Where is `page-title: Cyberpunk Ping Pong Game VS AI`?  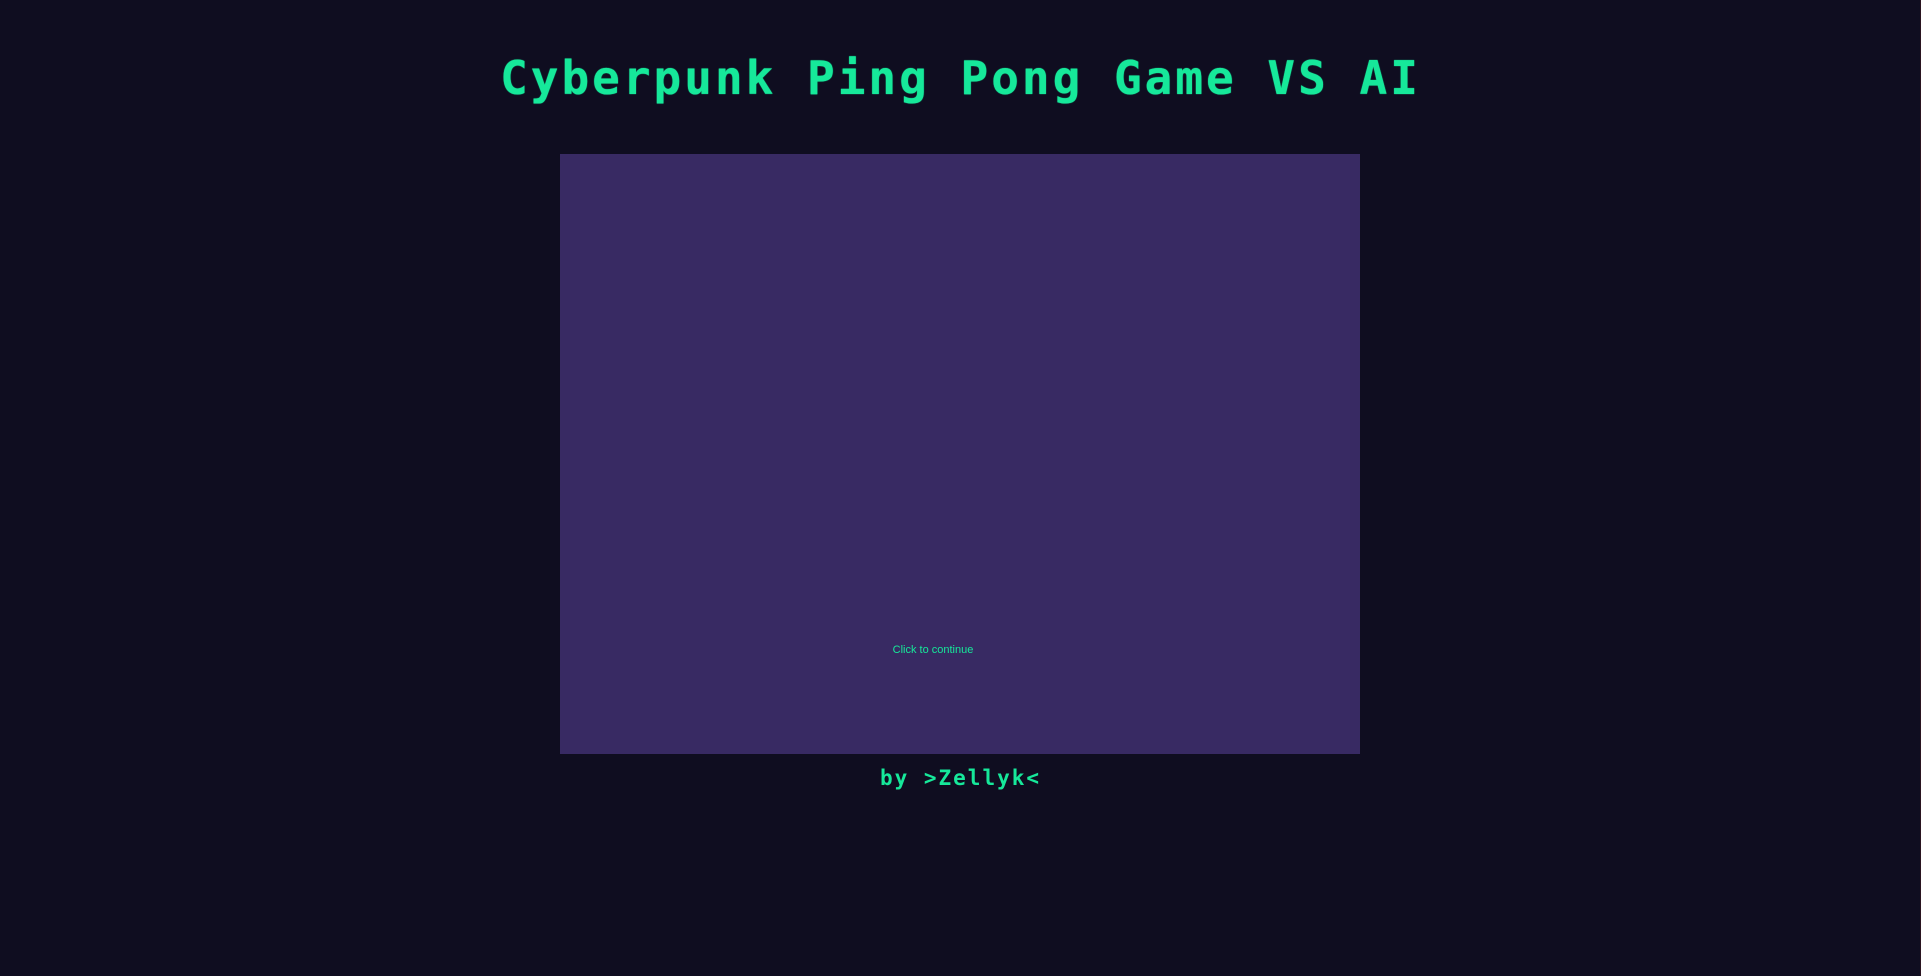 page-title: Cyberpunk Ping Pong Game VS AI is located at coordinates (960, 78).